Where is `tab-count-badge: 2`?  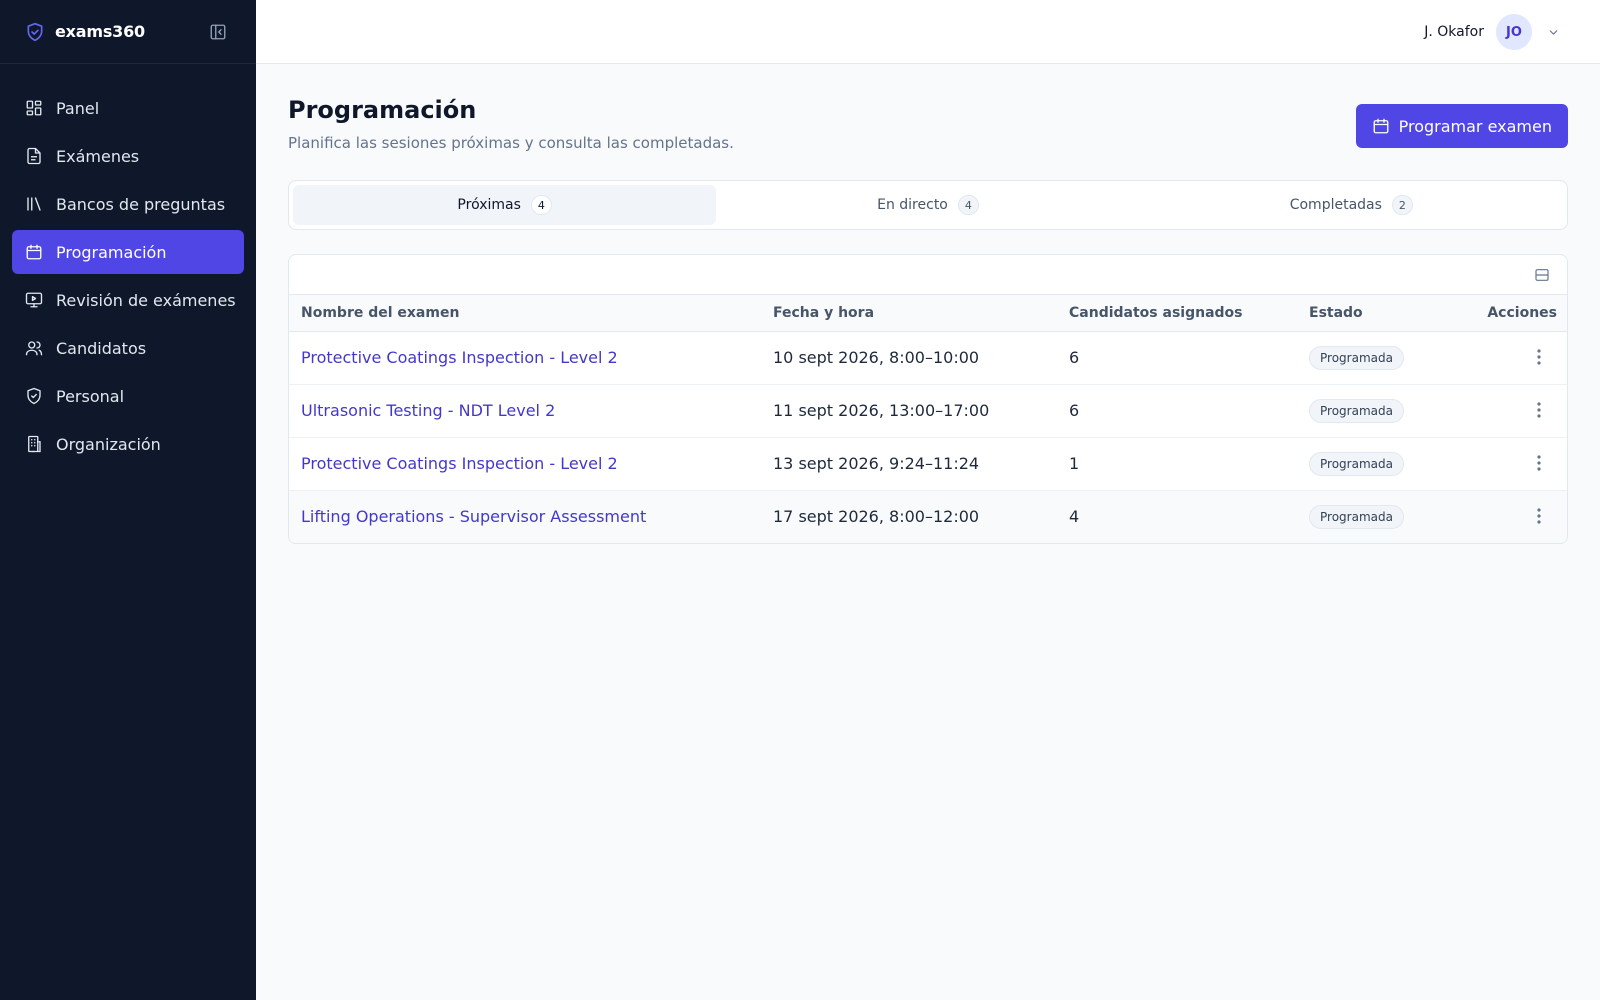 tab-count-badge: 2 is located at coordinates (1402, 205).